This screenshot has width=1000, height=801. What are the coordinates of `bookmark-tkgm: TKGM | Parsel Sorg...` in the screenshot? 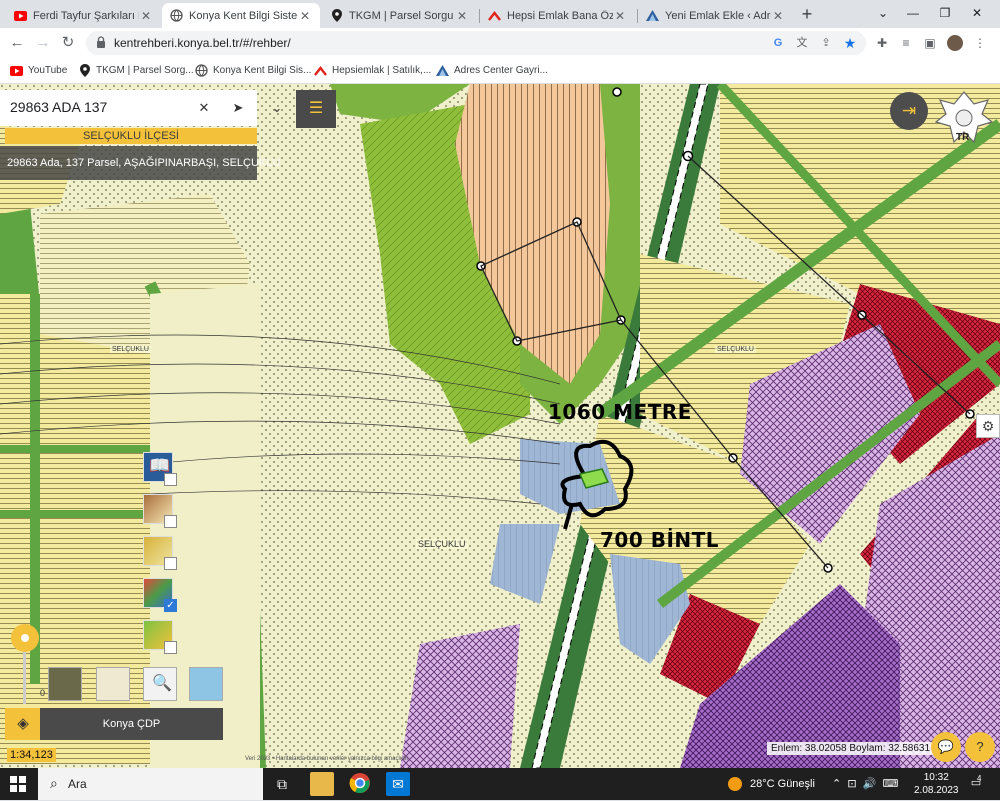 It's located at (136, 70).